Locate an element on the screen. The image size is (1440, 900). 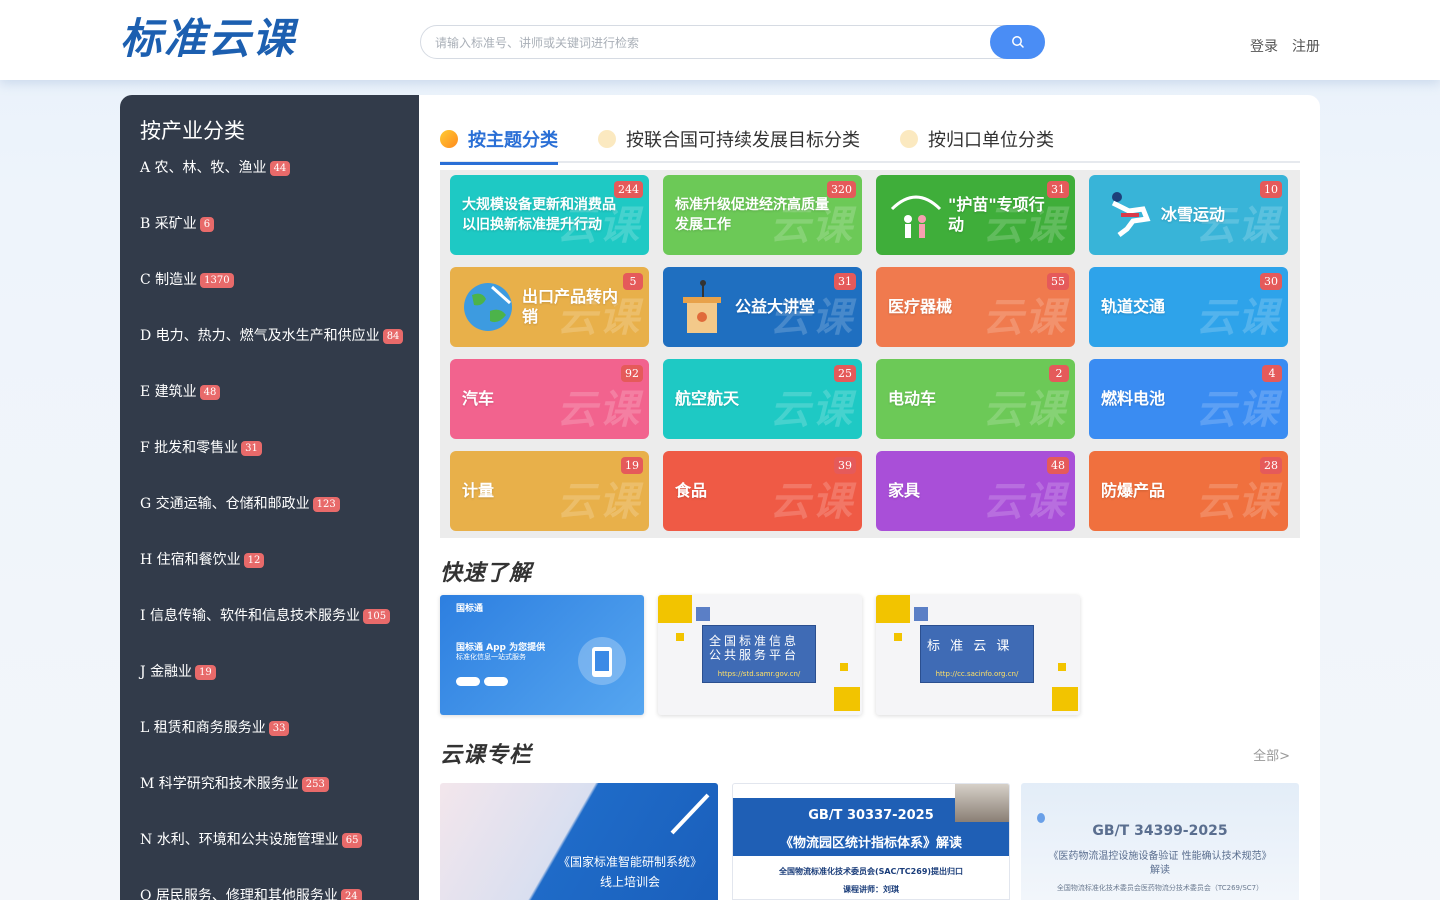
industry-item: O 居民服务、修理和其他服务业 24 is located at coordinates (279, 892).